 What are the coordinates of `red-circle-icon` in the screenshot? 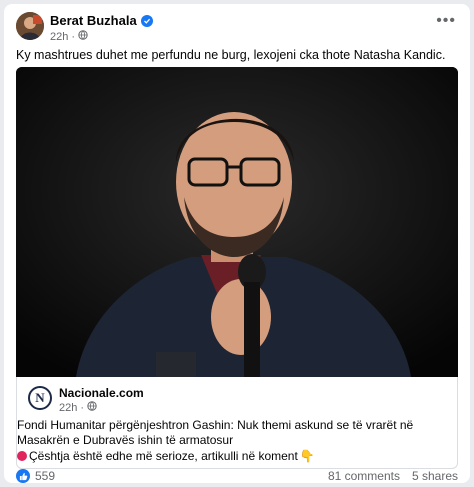 It's located at (22, 456).